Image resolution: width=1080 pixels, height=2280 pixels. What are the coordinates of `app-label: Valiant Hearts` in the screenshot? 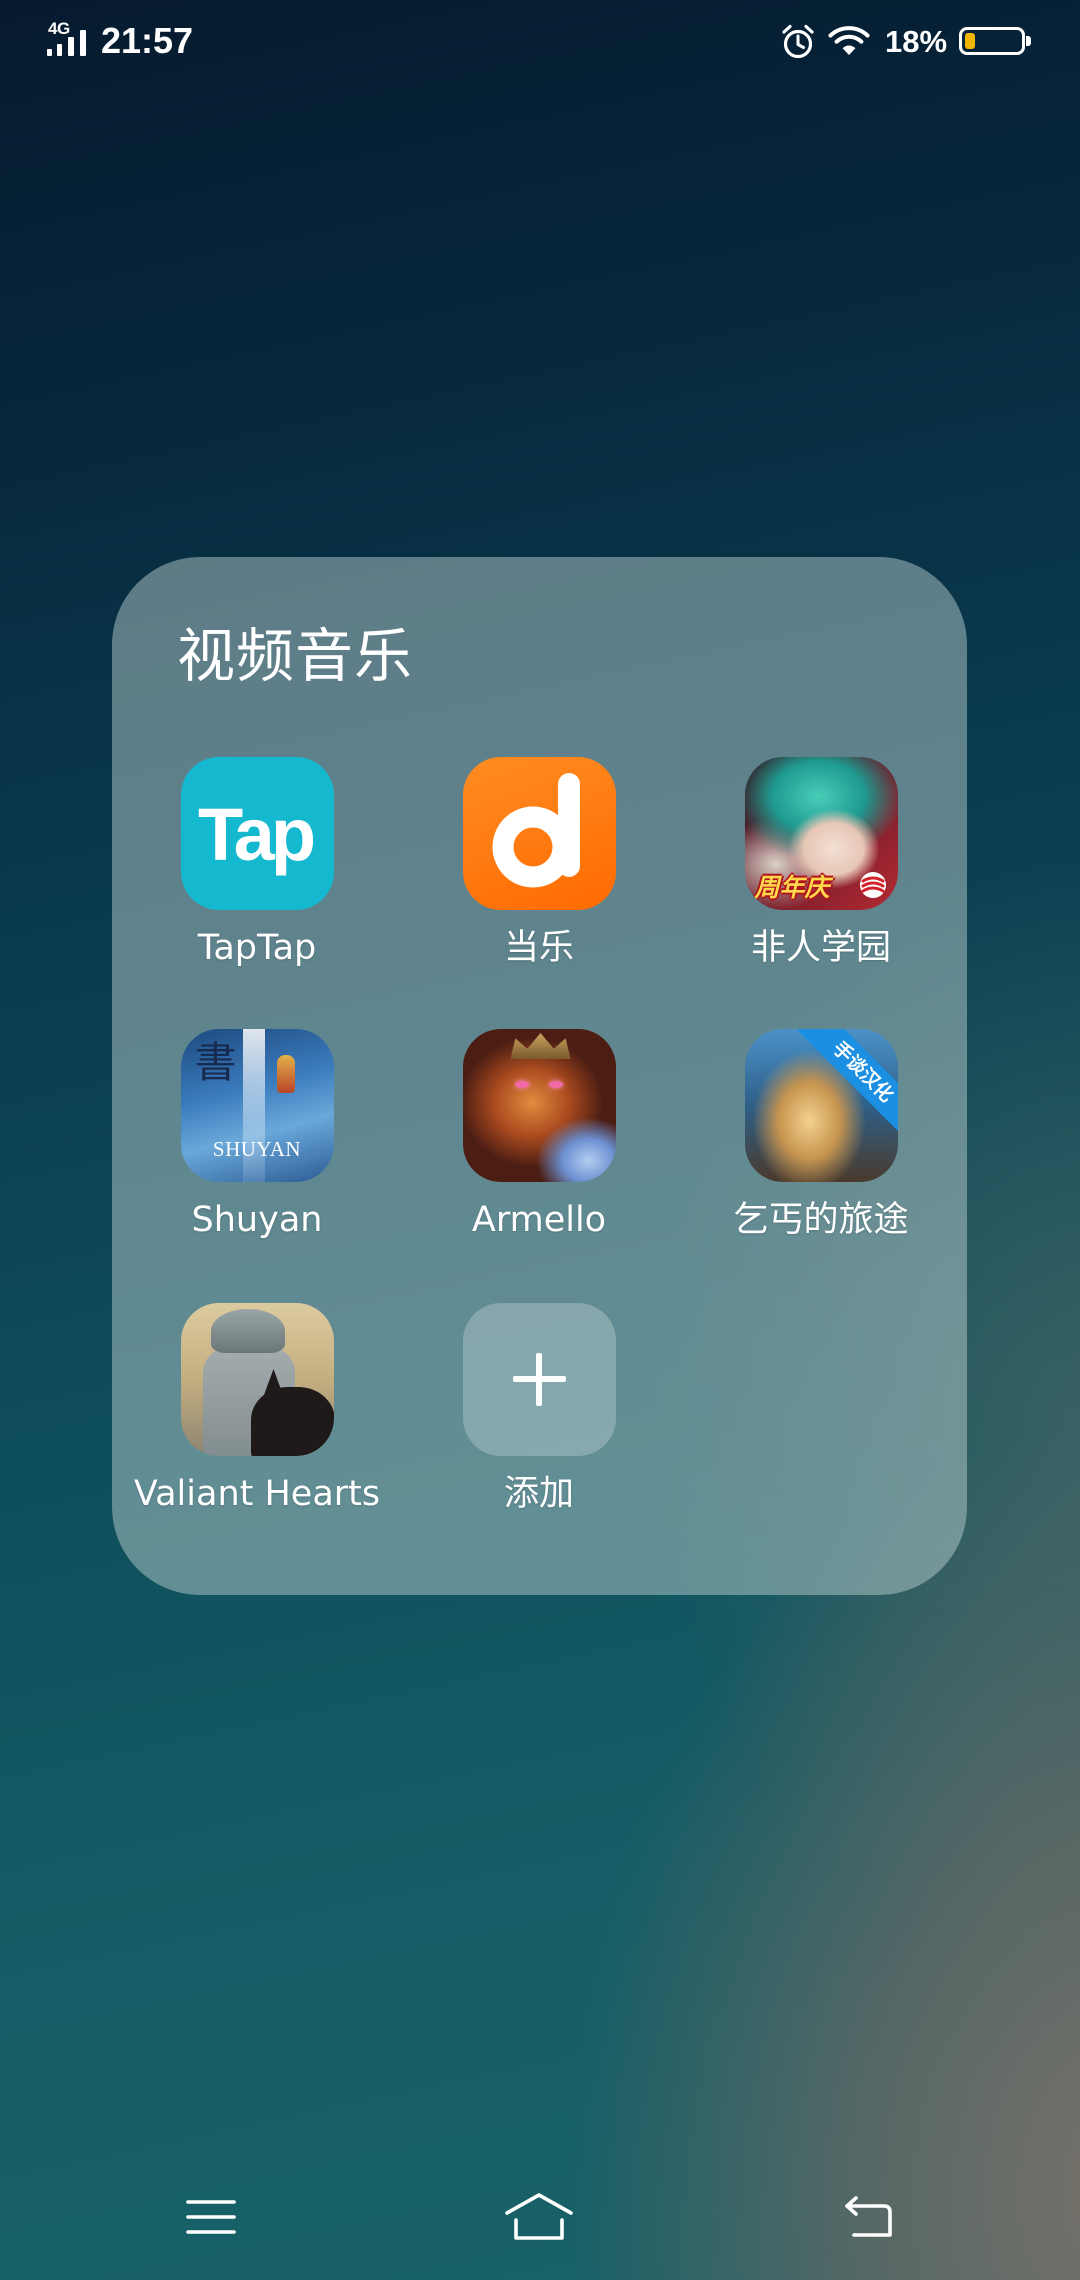 It's located at (257, 1494).